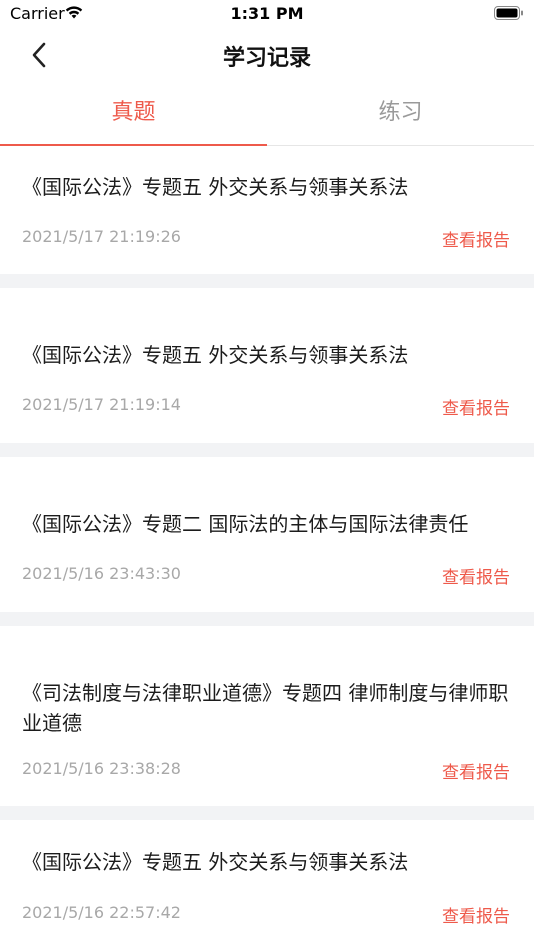 This screenshot has height=950, width=534. I want to click on record-time: 2021/5/16 23:43:30, so click(101, 573).